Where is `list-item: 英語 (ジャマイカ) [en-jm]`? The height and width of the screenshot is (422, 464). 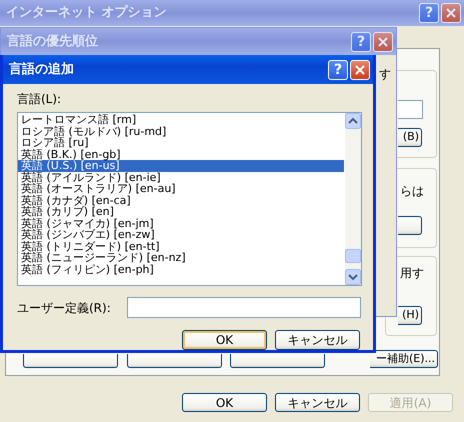 list-item: 英語 (ジャマイカ) [en-jm] is located at coordinates (181, 223).